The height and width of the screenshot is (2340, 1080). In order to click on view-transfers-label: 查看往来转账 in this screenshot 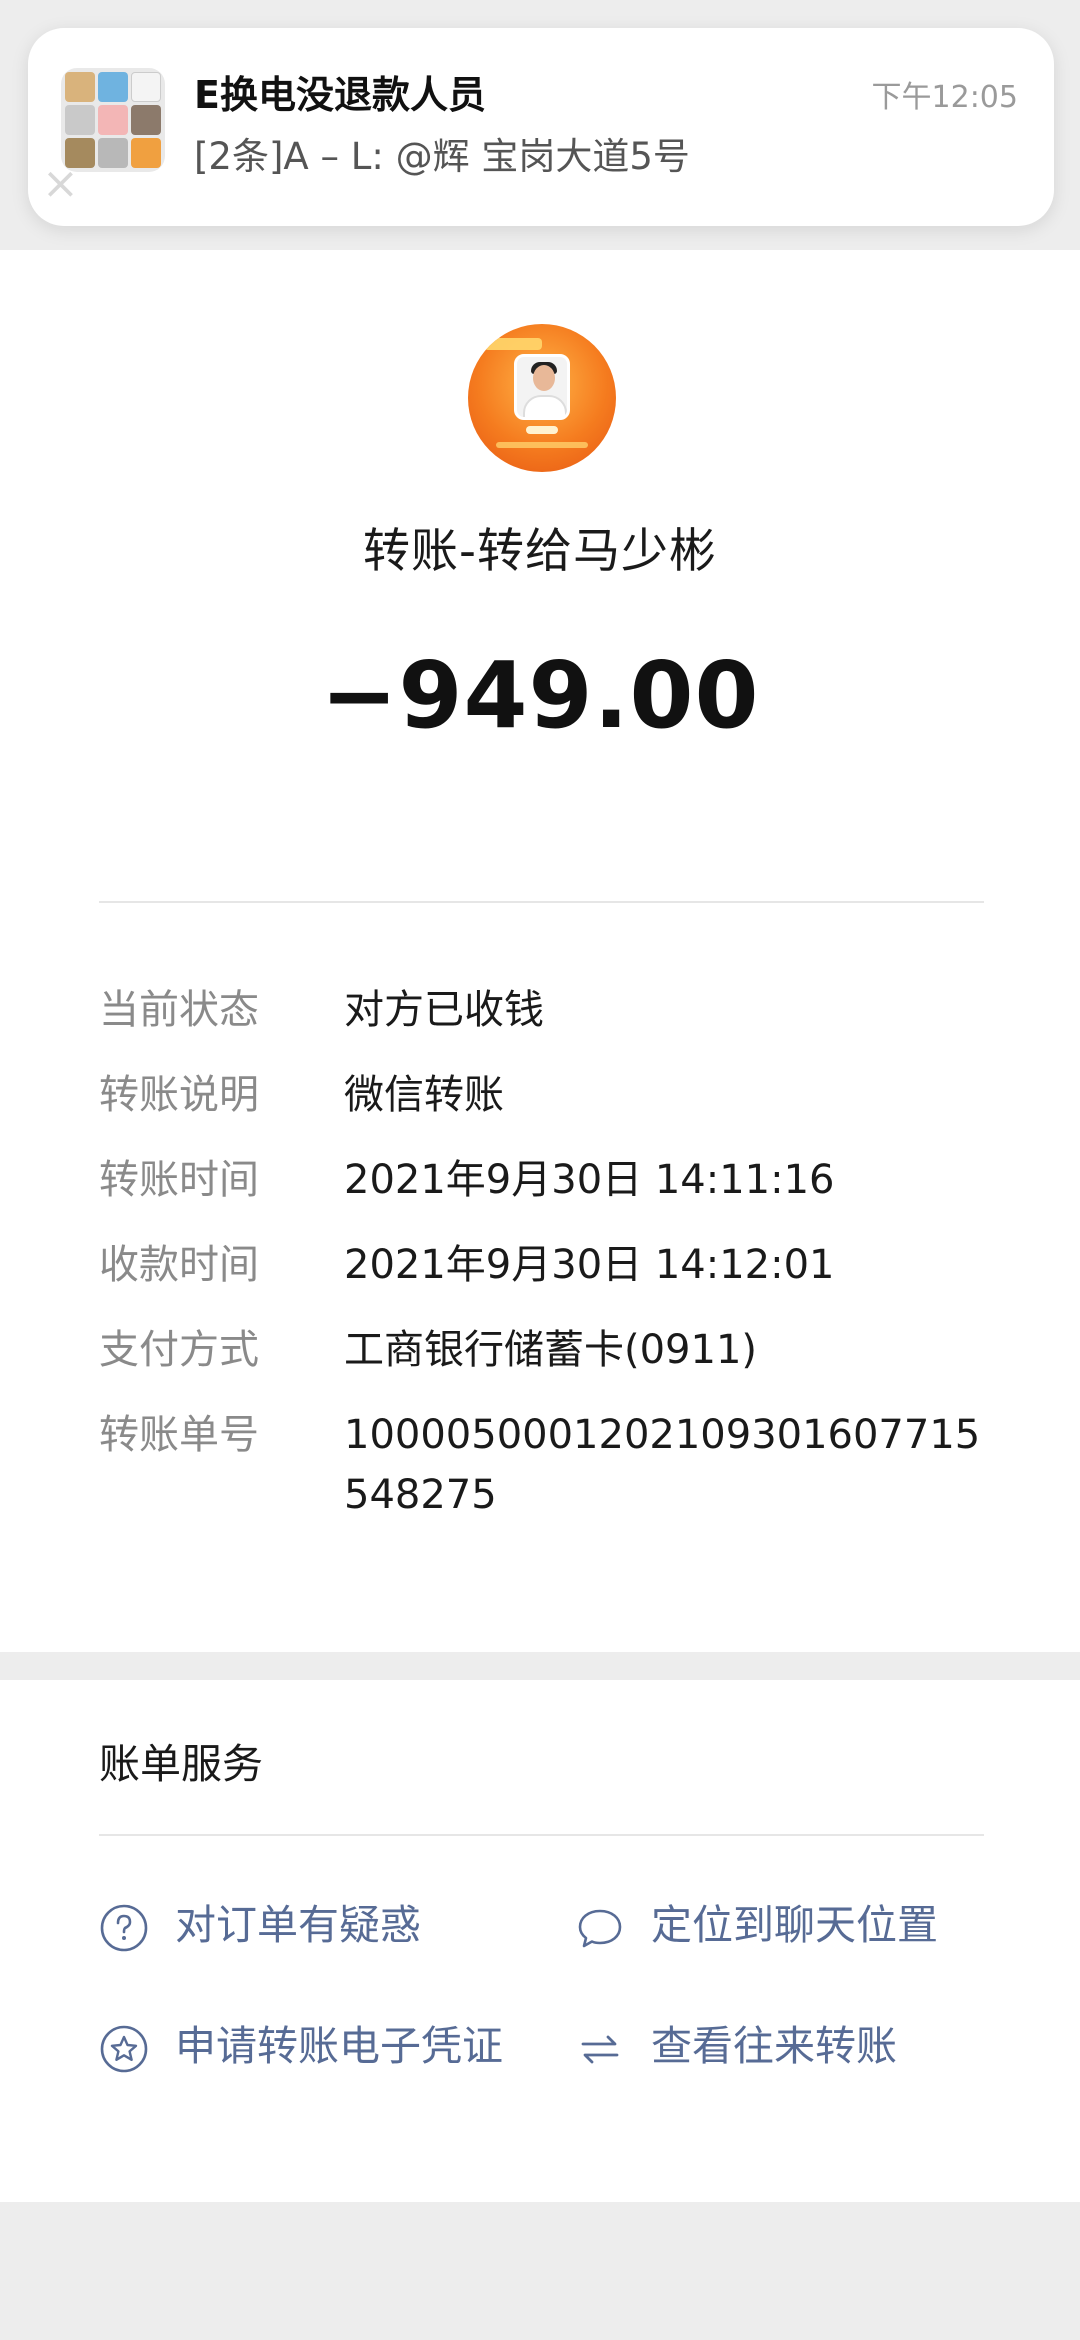, I will do `click(774, 2046)`.